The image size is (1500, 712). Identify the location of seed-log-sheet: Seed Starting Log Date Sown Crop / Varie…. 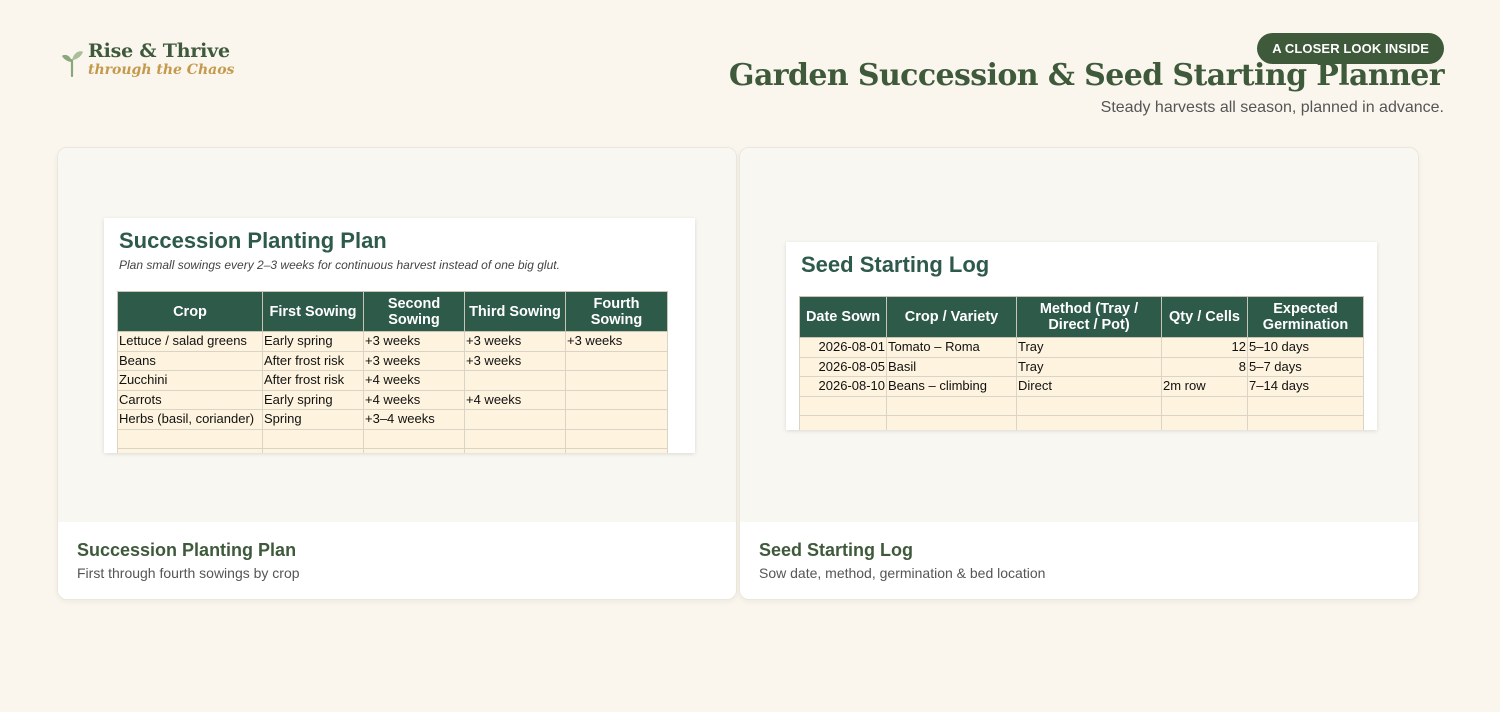
(1081, 336).